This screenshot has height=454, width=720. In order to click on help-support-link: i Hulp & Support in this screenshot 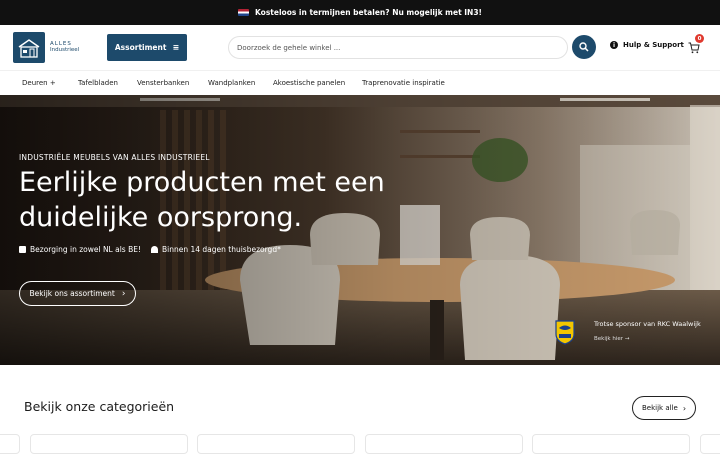, I will do `click(647, 45)`.